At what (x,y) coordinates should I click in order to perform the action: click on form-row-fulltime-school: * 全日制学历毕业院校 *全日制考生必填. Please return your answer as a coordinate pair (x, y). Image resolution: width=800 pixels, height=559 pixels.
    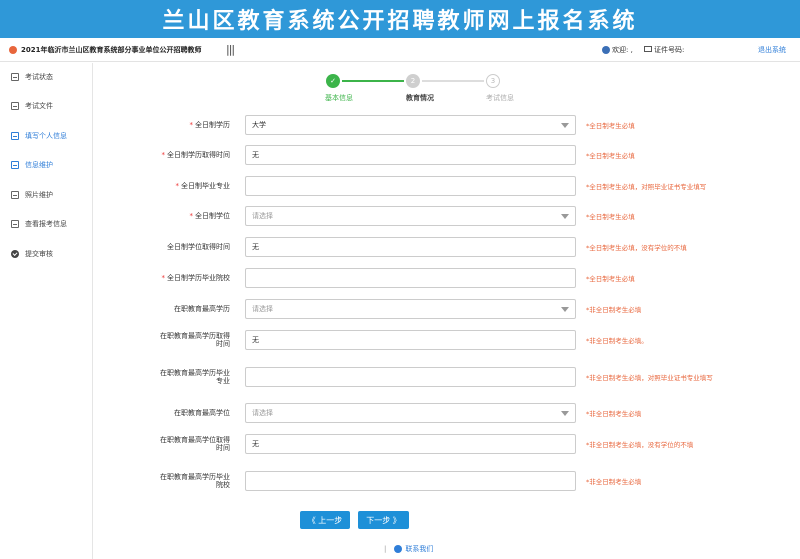
    Looking at the image, I should click on (446, 279).